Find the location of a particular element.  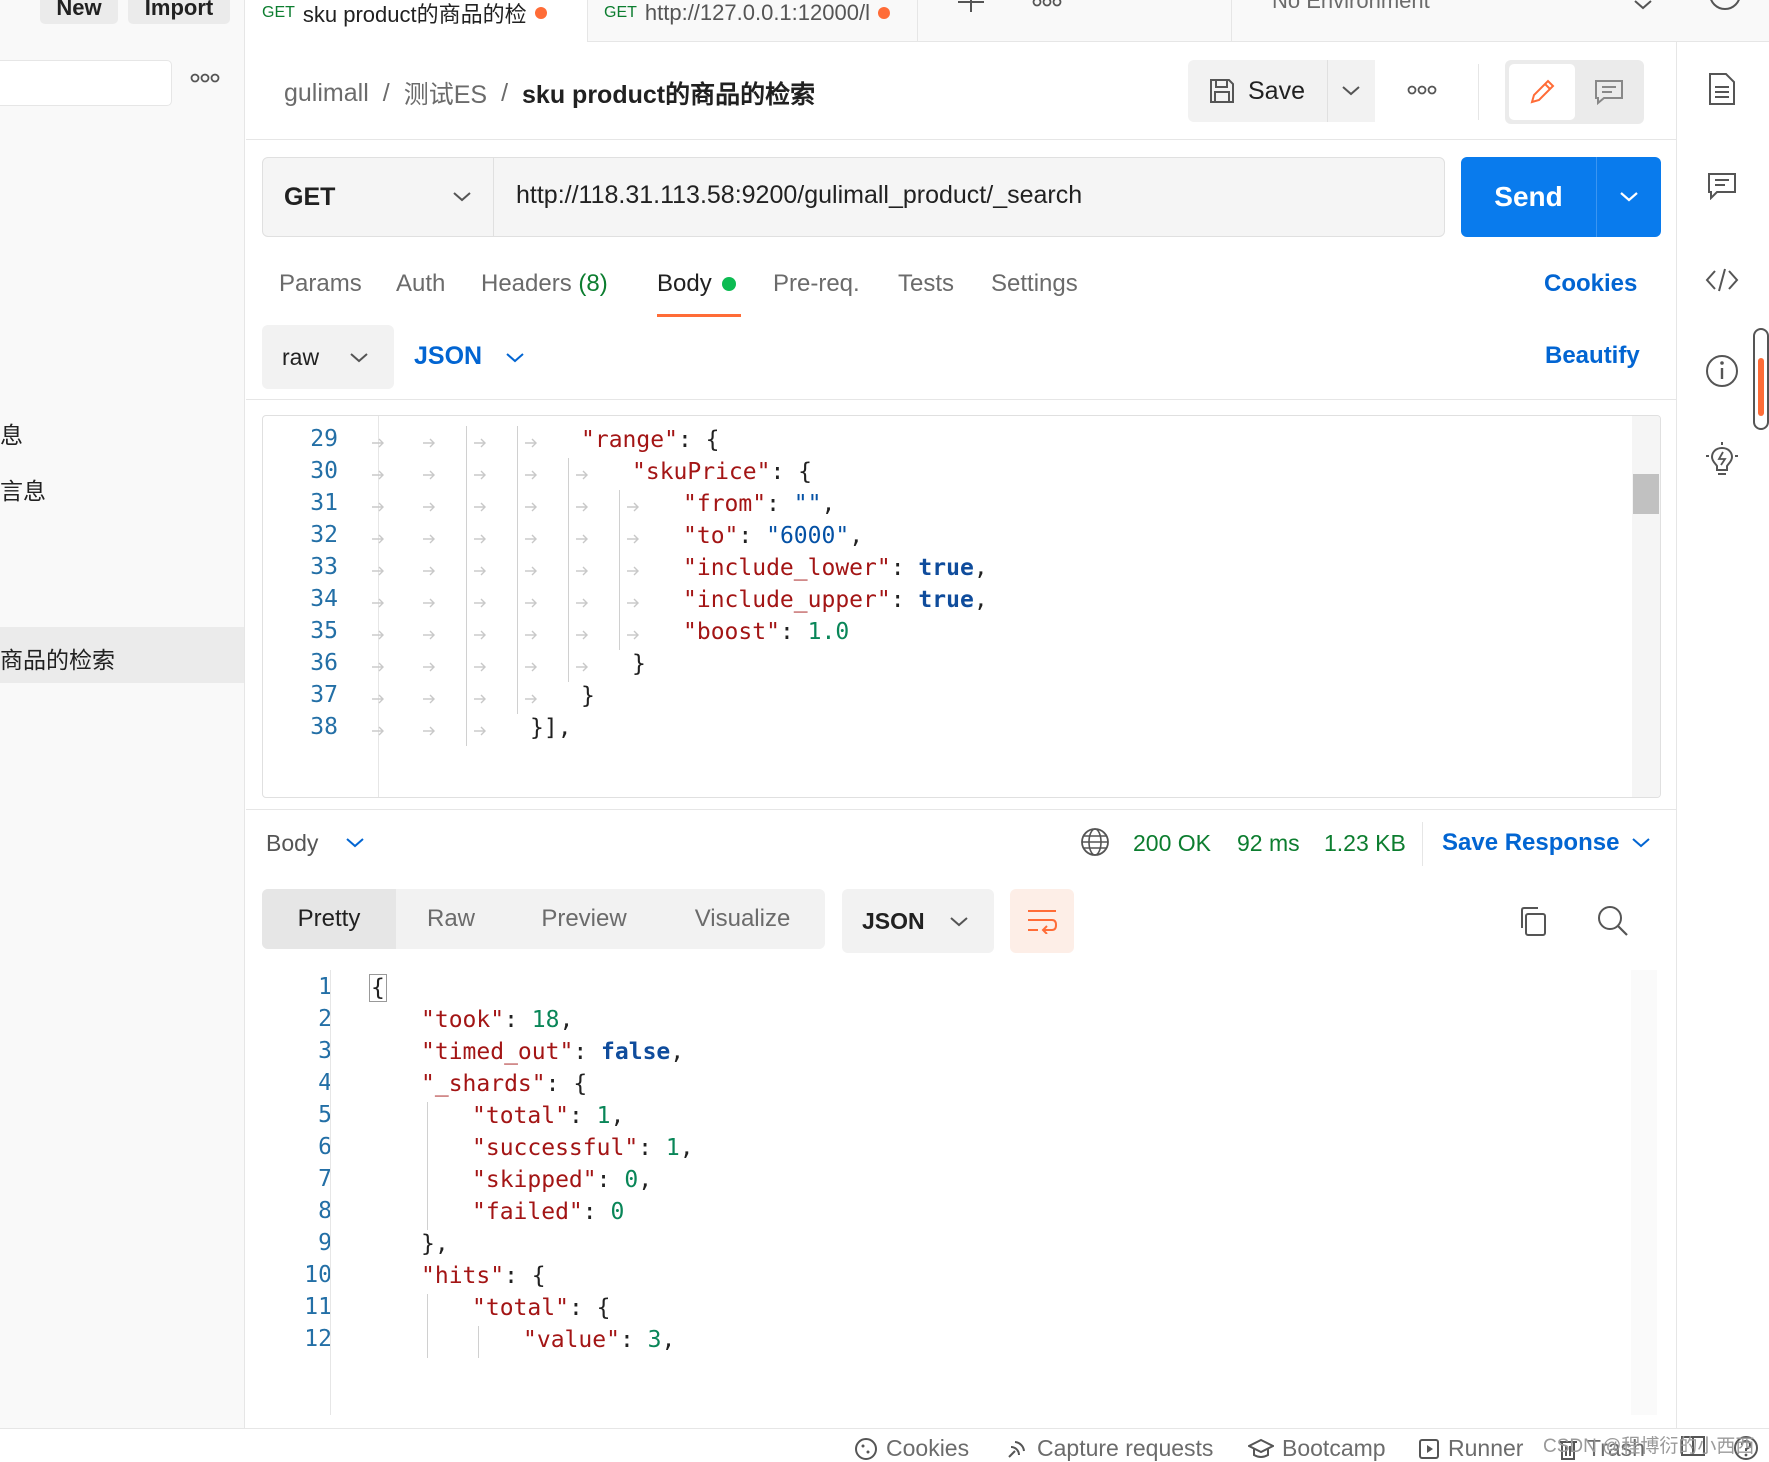

documentation-icon is located at coordinates (1722, 89).